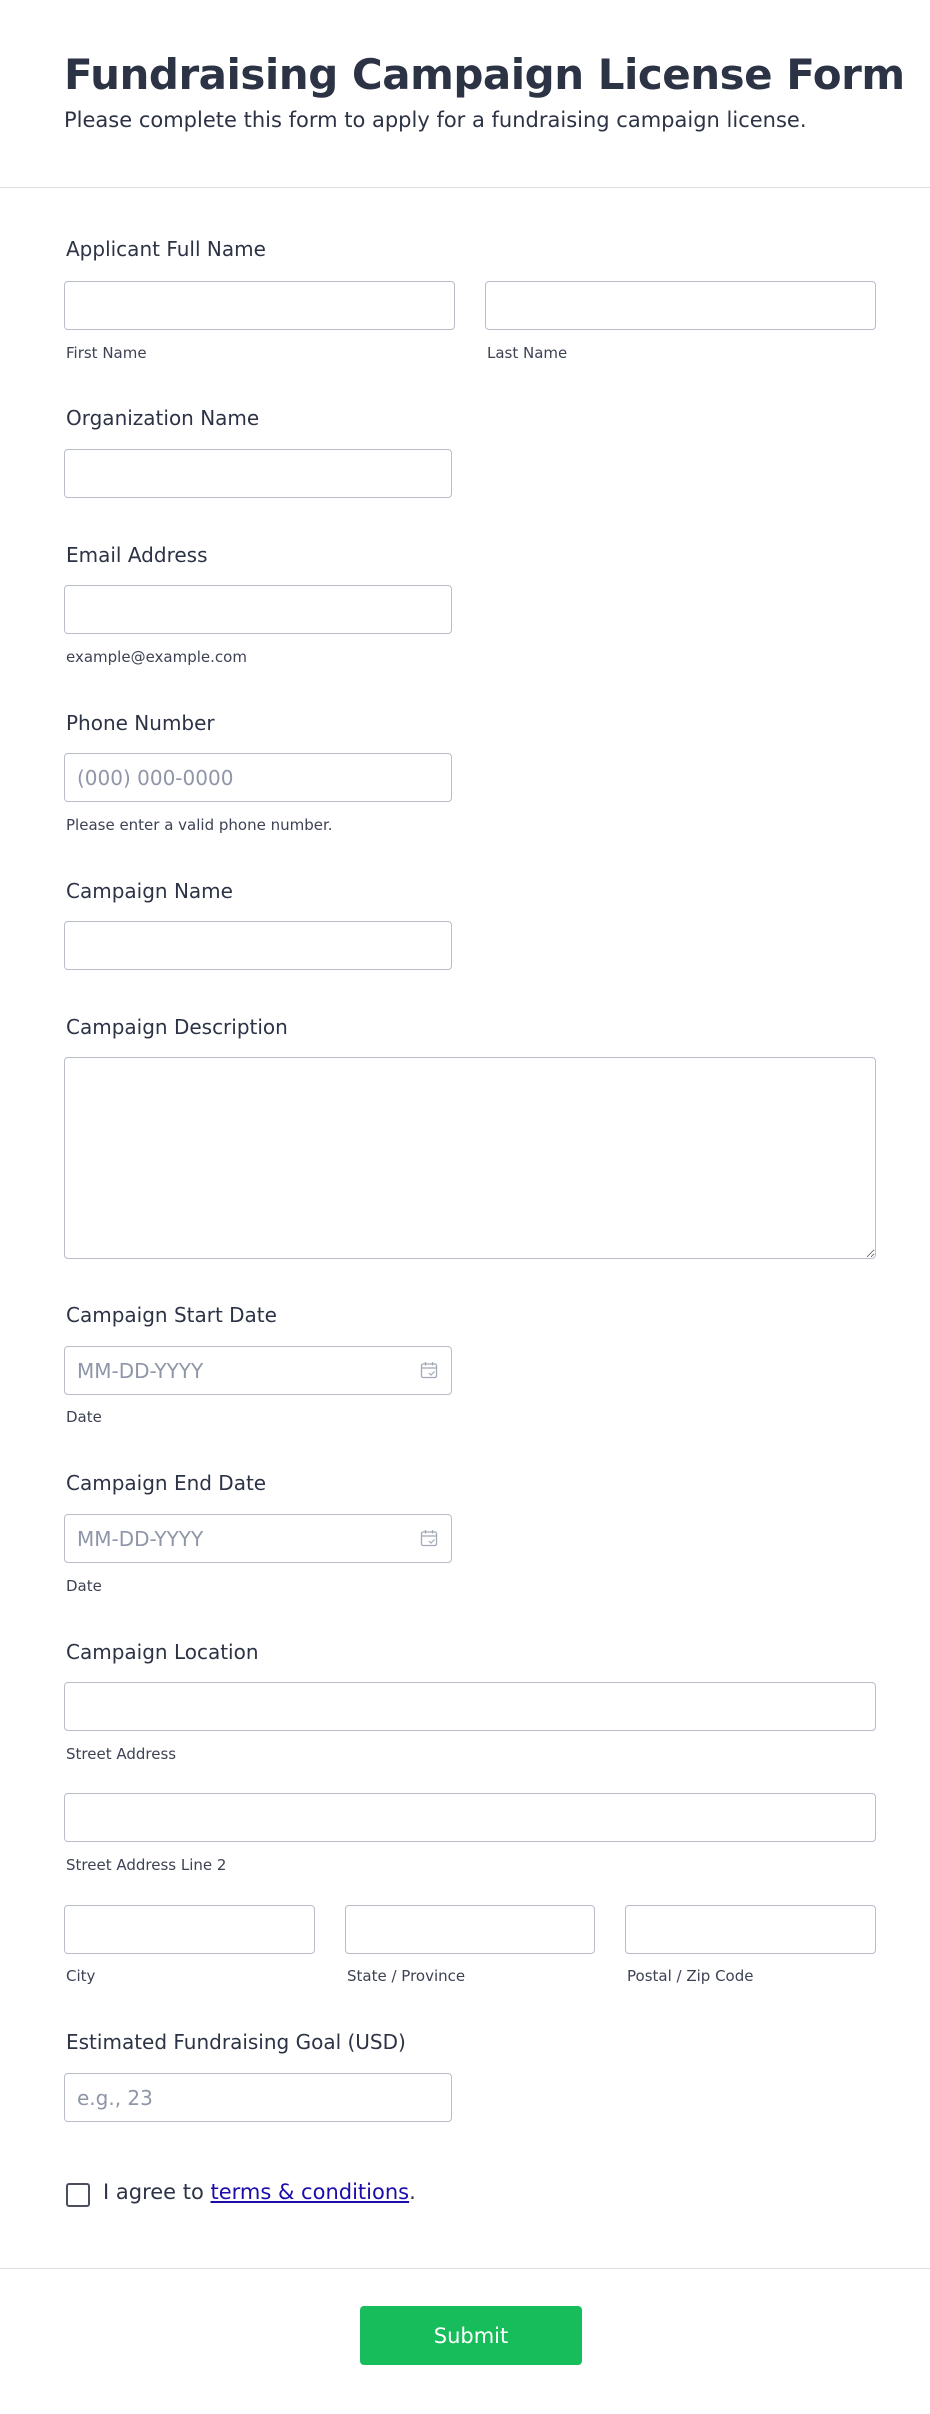 This screenshot has width=930, height=2414. Describe the element at coordinates (149, 891) in the screenshot. I see `campaign-name-label: Campaign Name` at that location.